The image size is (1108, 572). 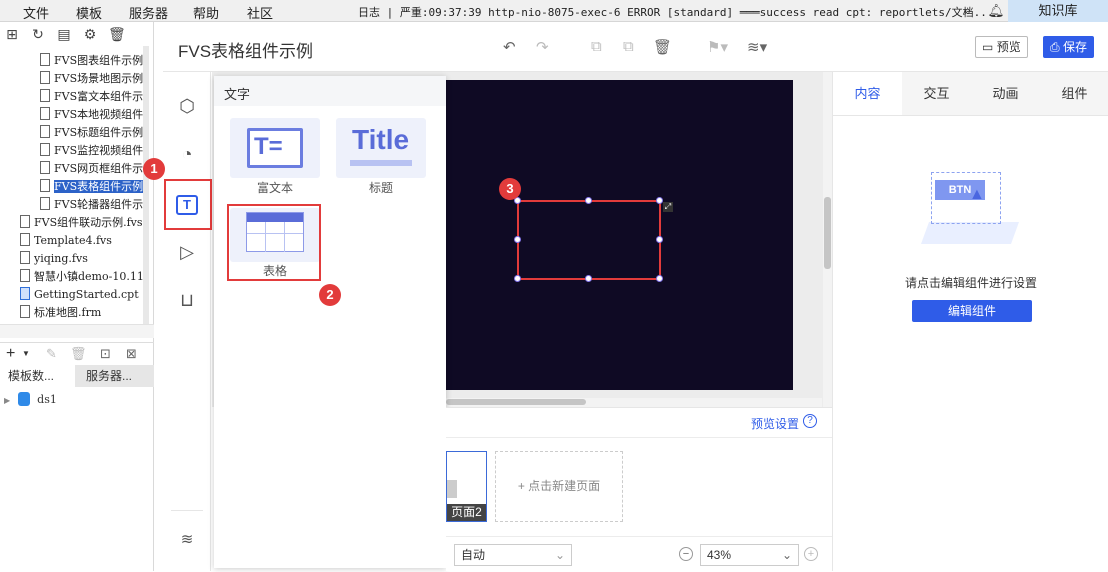 What do you see at coordinates (81, 294) in the screenshot?
I see `tree-item: GettingStarted.cpt` at bounding box center [81, 294].